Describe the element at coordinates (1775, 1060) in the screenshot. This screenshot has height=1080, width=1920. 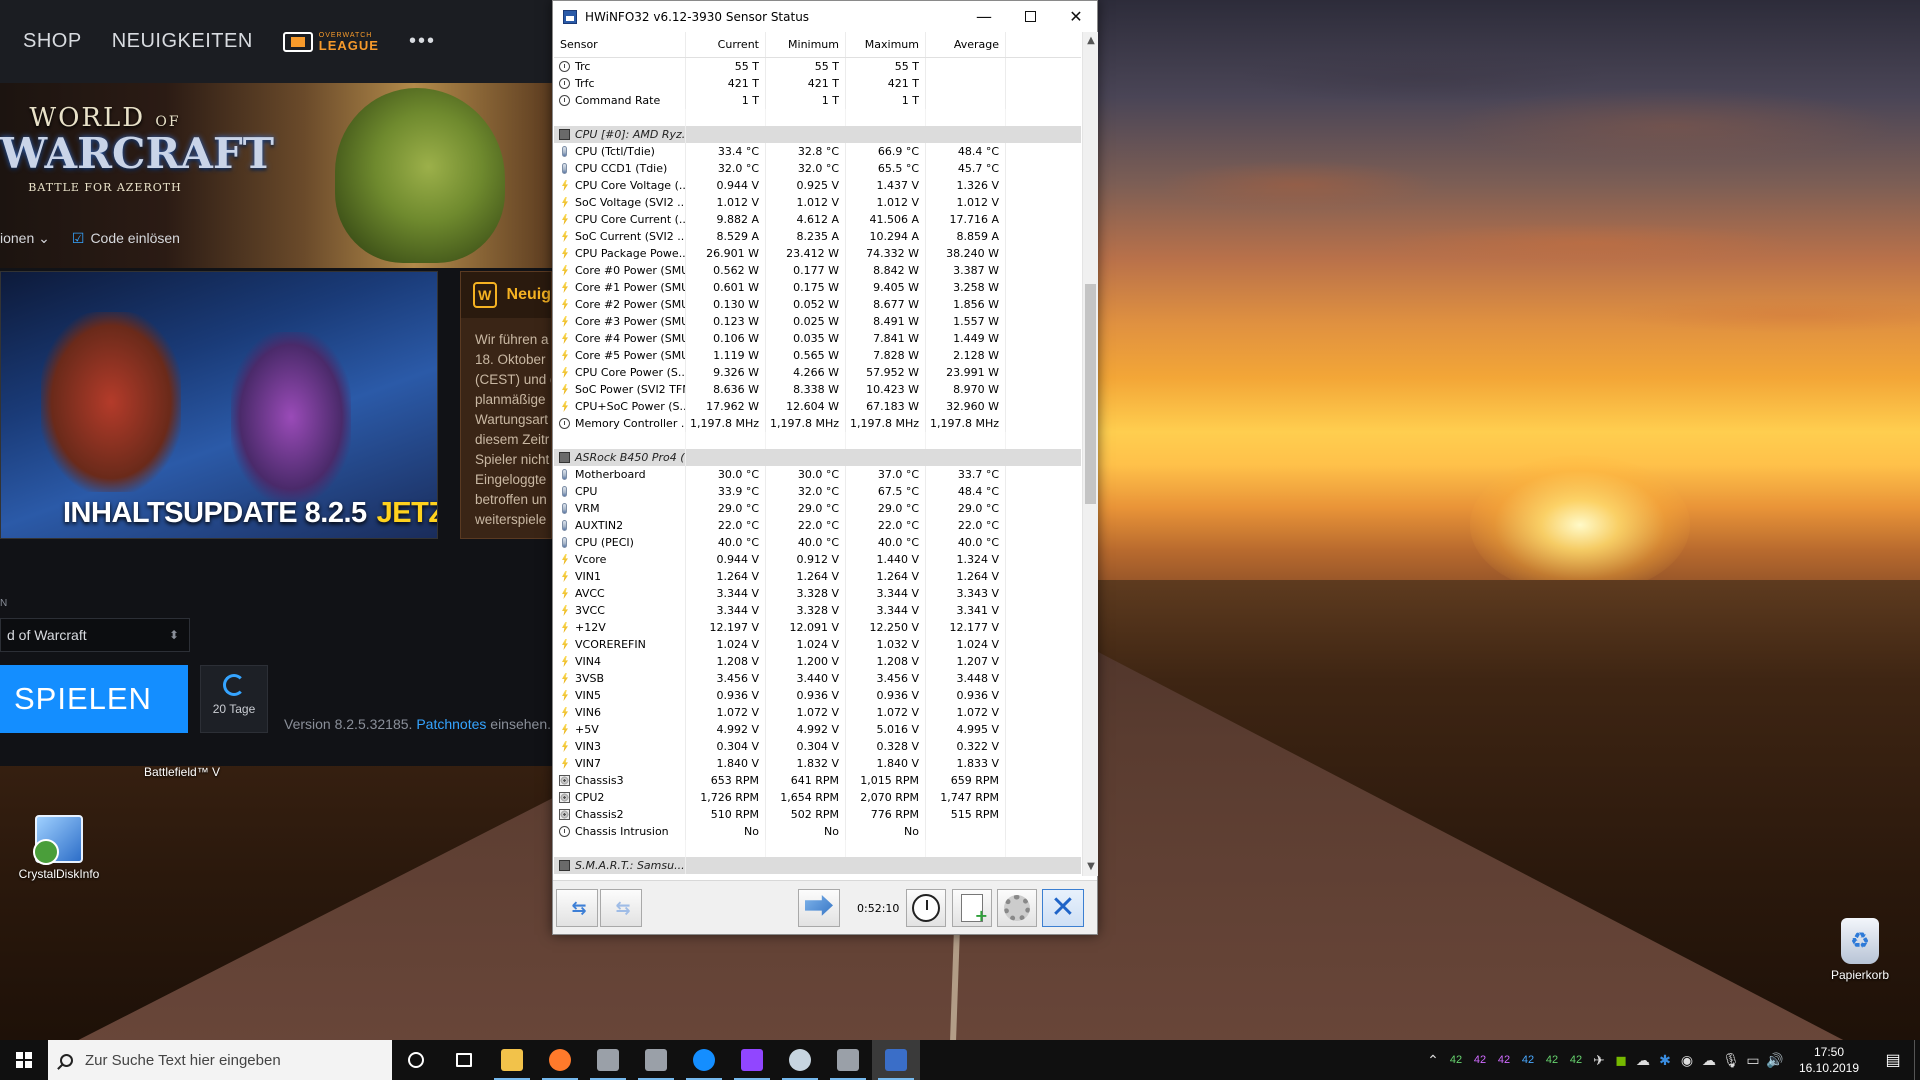
I see `volume-icon: 🔊` at that location.